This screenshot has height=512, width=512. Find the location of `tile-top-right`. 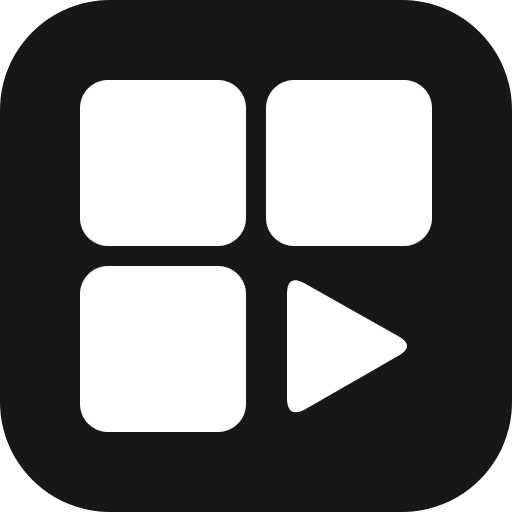

tile-top-right is located at coordinates (349, 163).